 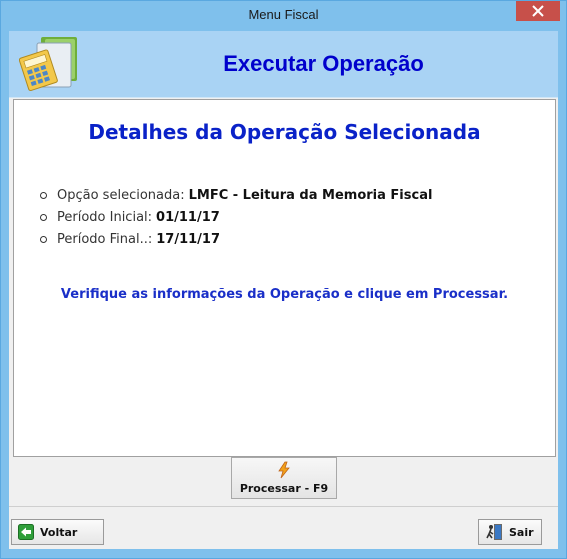 I want to click on item-value: 17/11/17, so click(x=188, y=239).